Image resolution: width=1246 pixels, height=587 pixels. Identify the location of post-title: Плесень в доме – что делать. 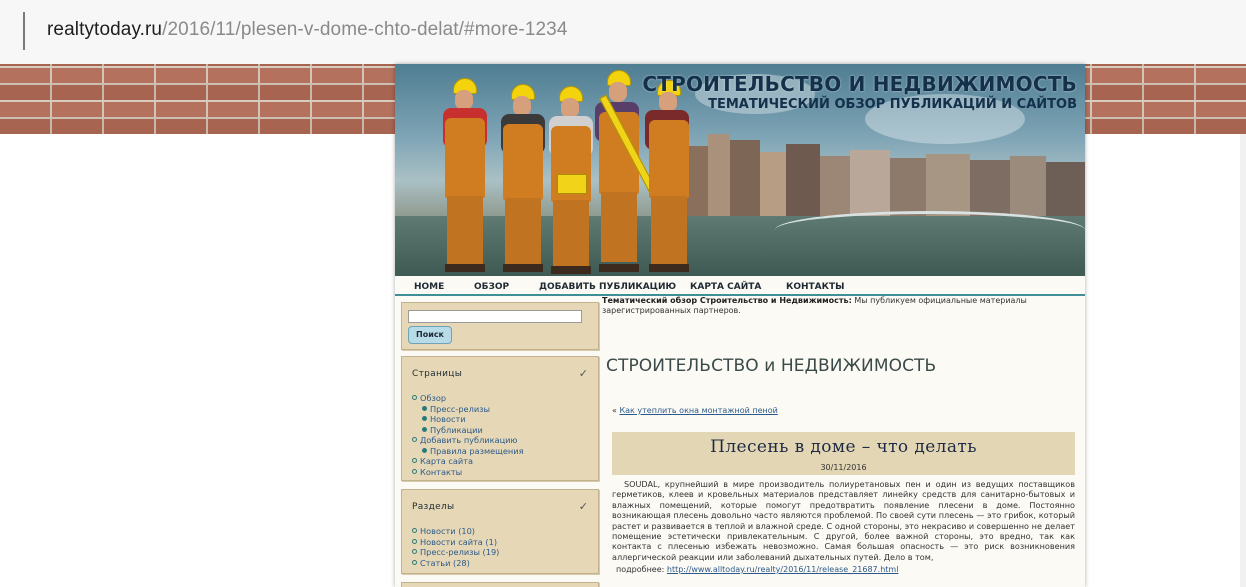
(843, 447).